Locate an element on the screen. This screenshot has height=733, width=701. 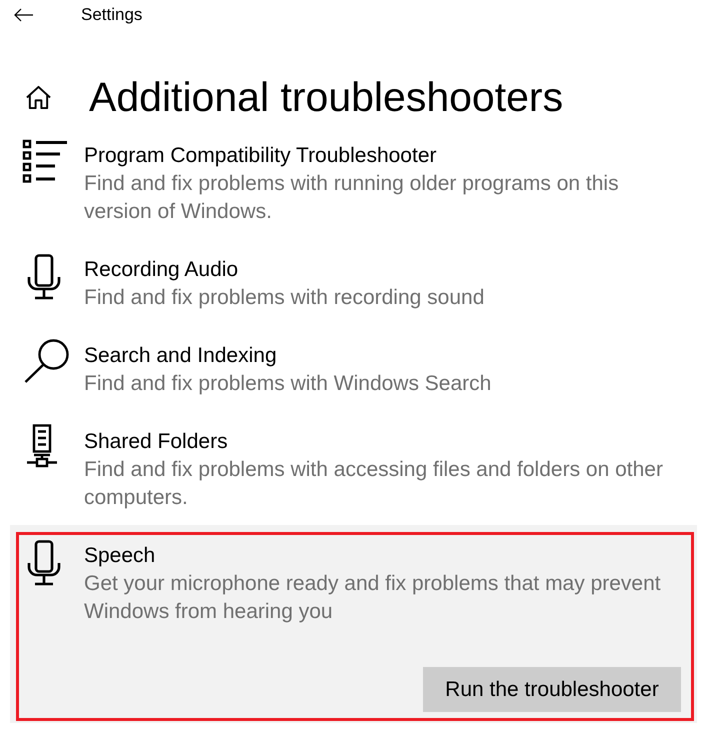
troubleshooter-description: Find and fix problems with Windows Search is located at coordinates (288, 384).